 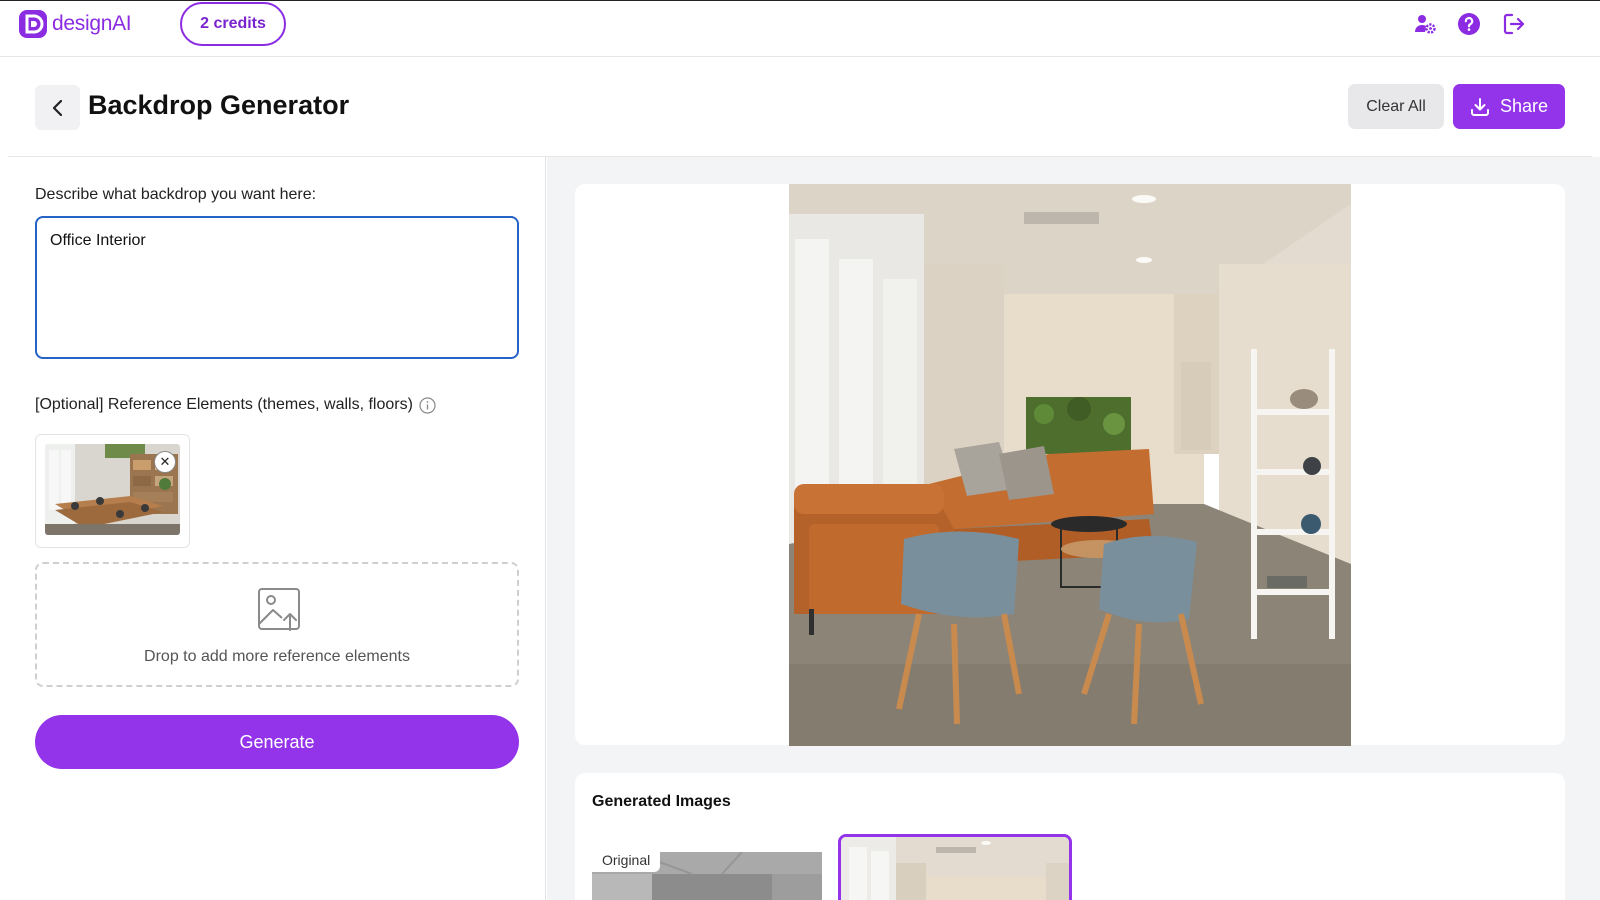 I want to click on chevron-left-icon, so click(x=57, y=107).